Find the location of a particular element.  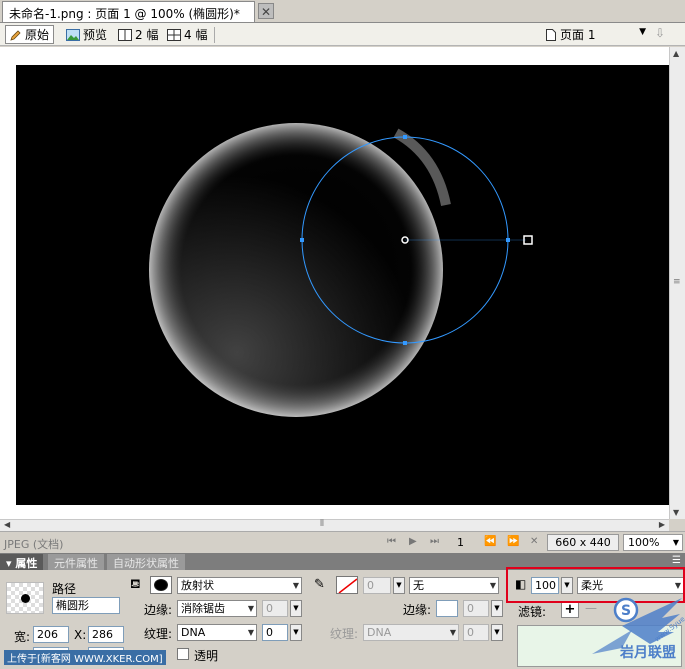

object-name-field: 椭圆形 is located at coordinates (86, 605).